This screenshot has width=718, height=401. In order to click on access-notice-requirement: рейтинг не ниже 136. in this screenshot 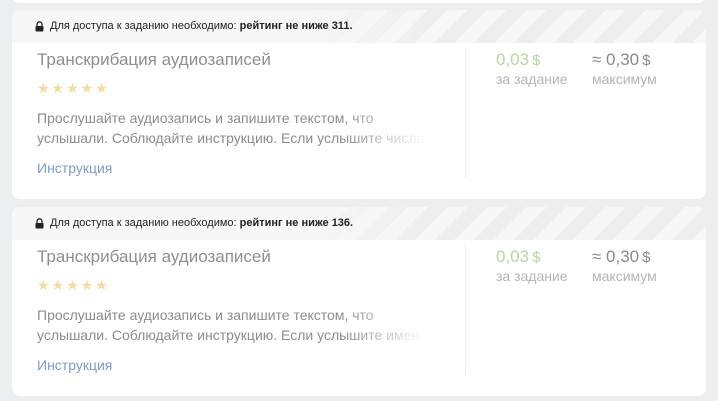, I will do `click(296, 223)`.